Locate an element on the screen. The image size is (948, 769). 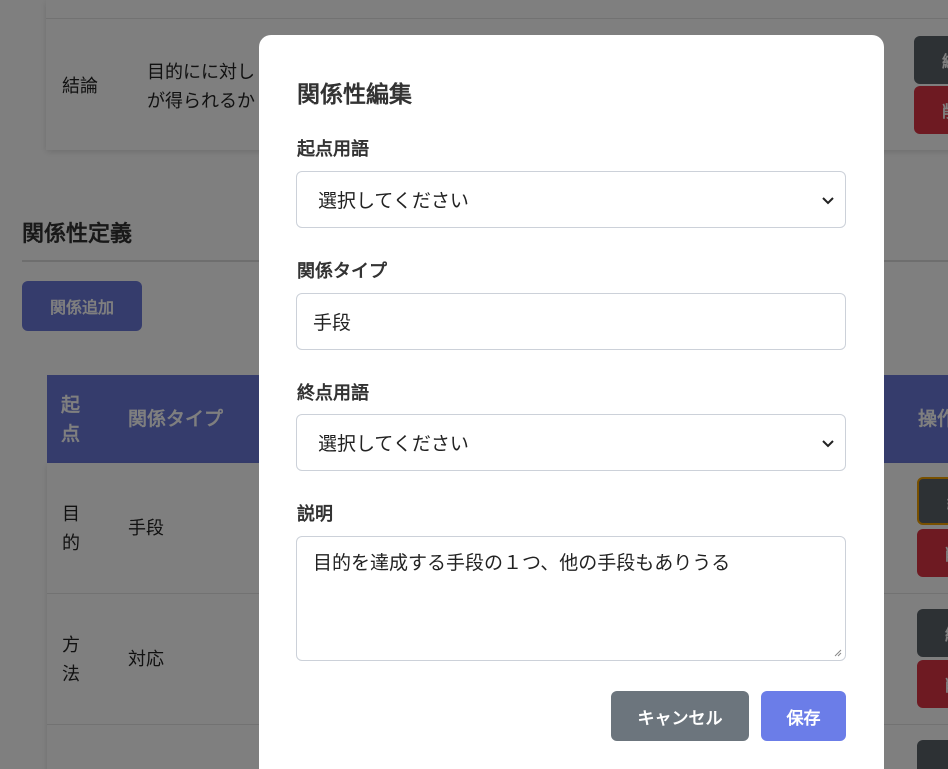
end-term-label: 終点用語 is located at coordinates (333, 393).